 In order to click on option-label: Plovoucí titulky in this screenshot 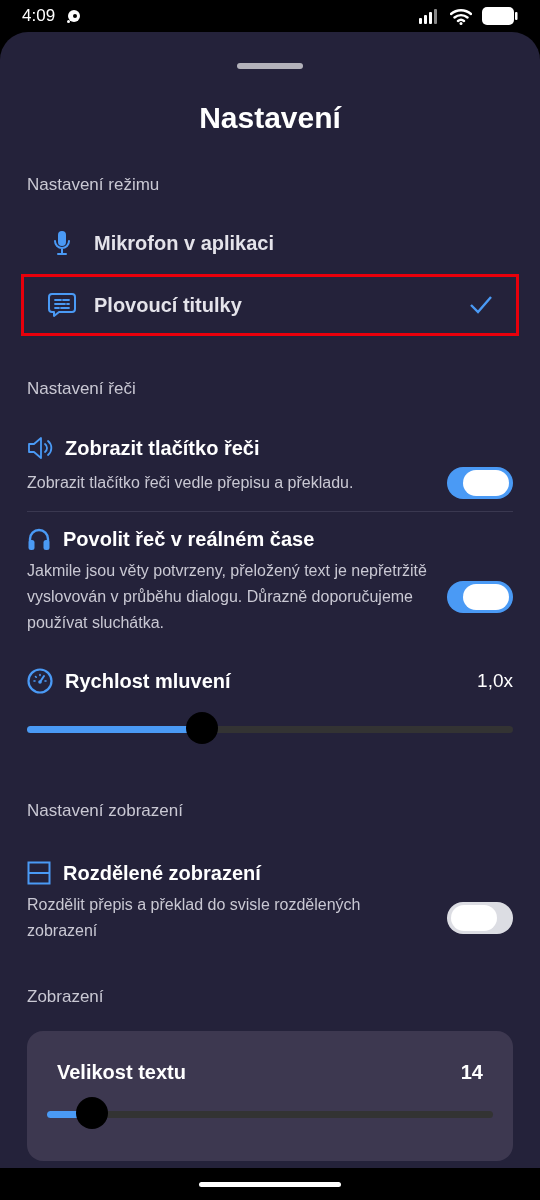, I will do `click(168, 305)`.